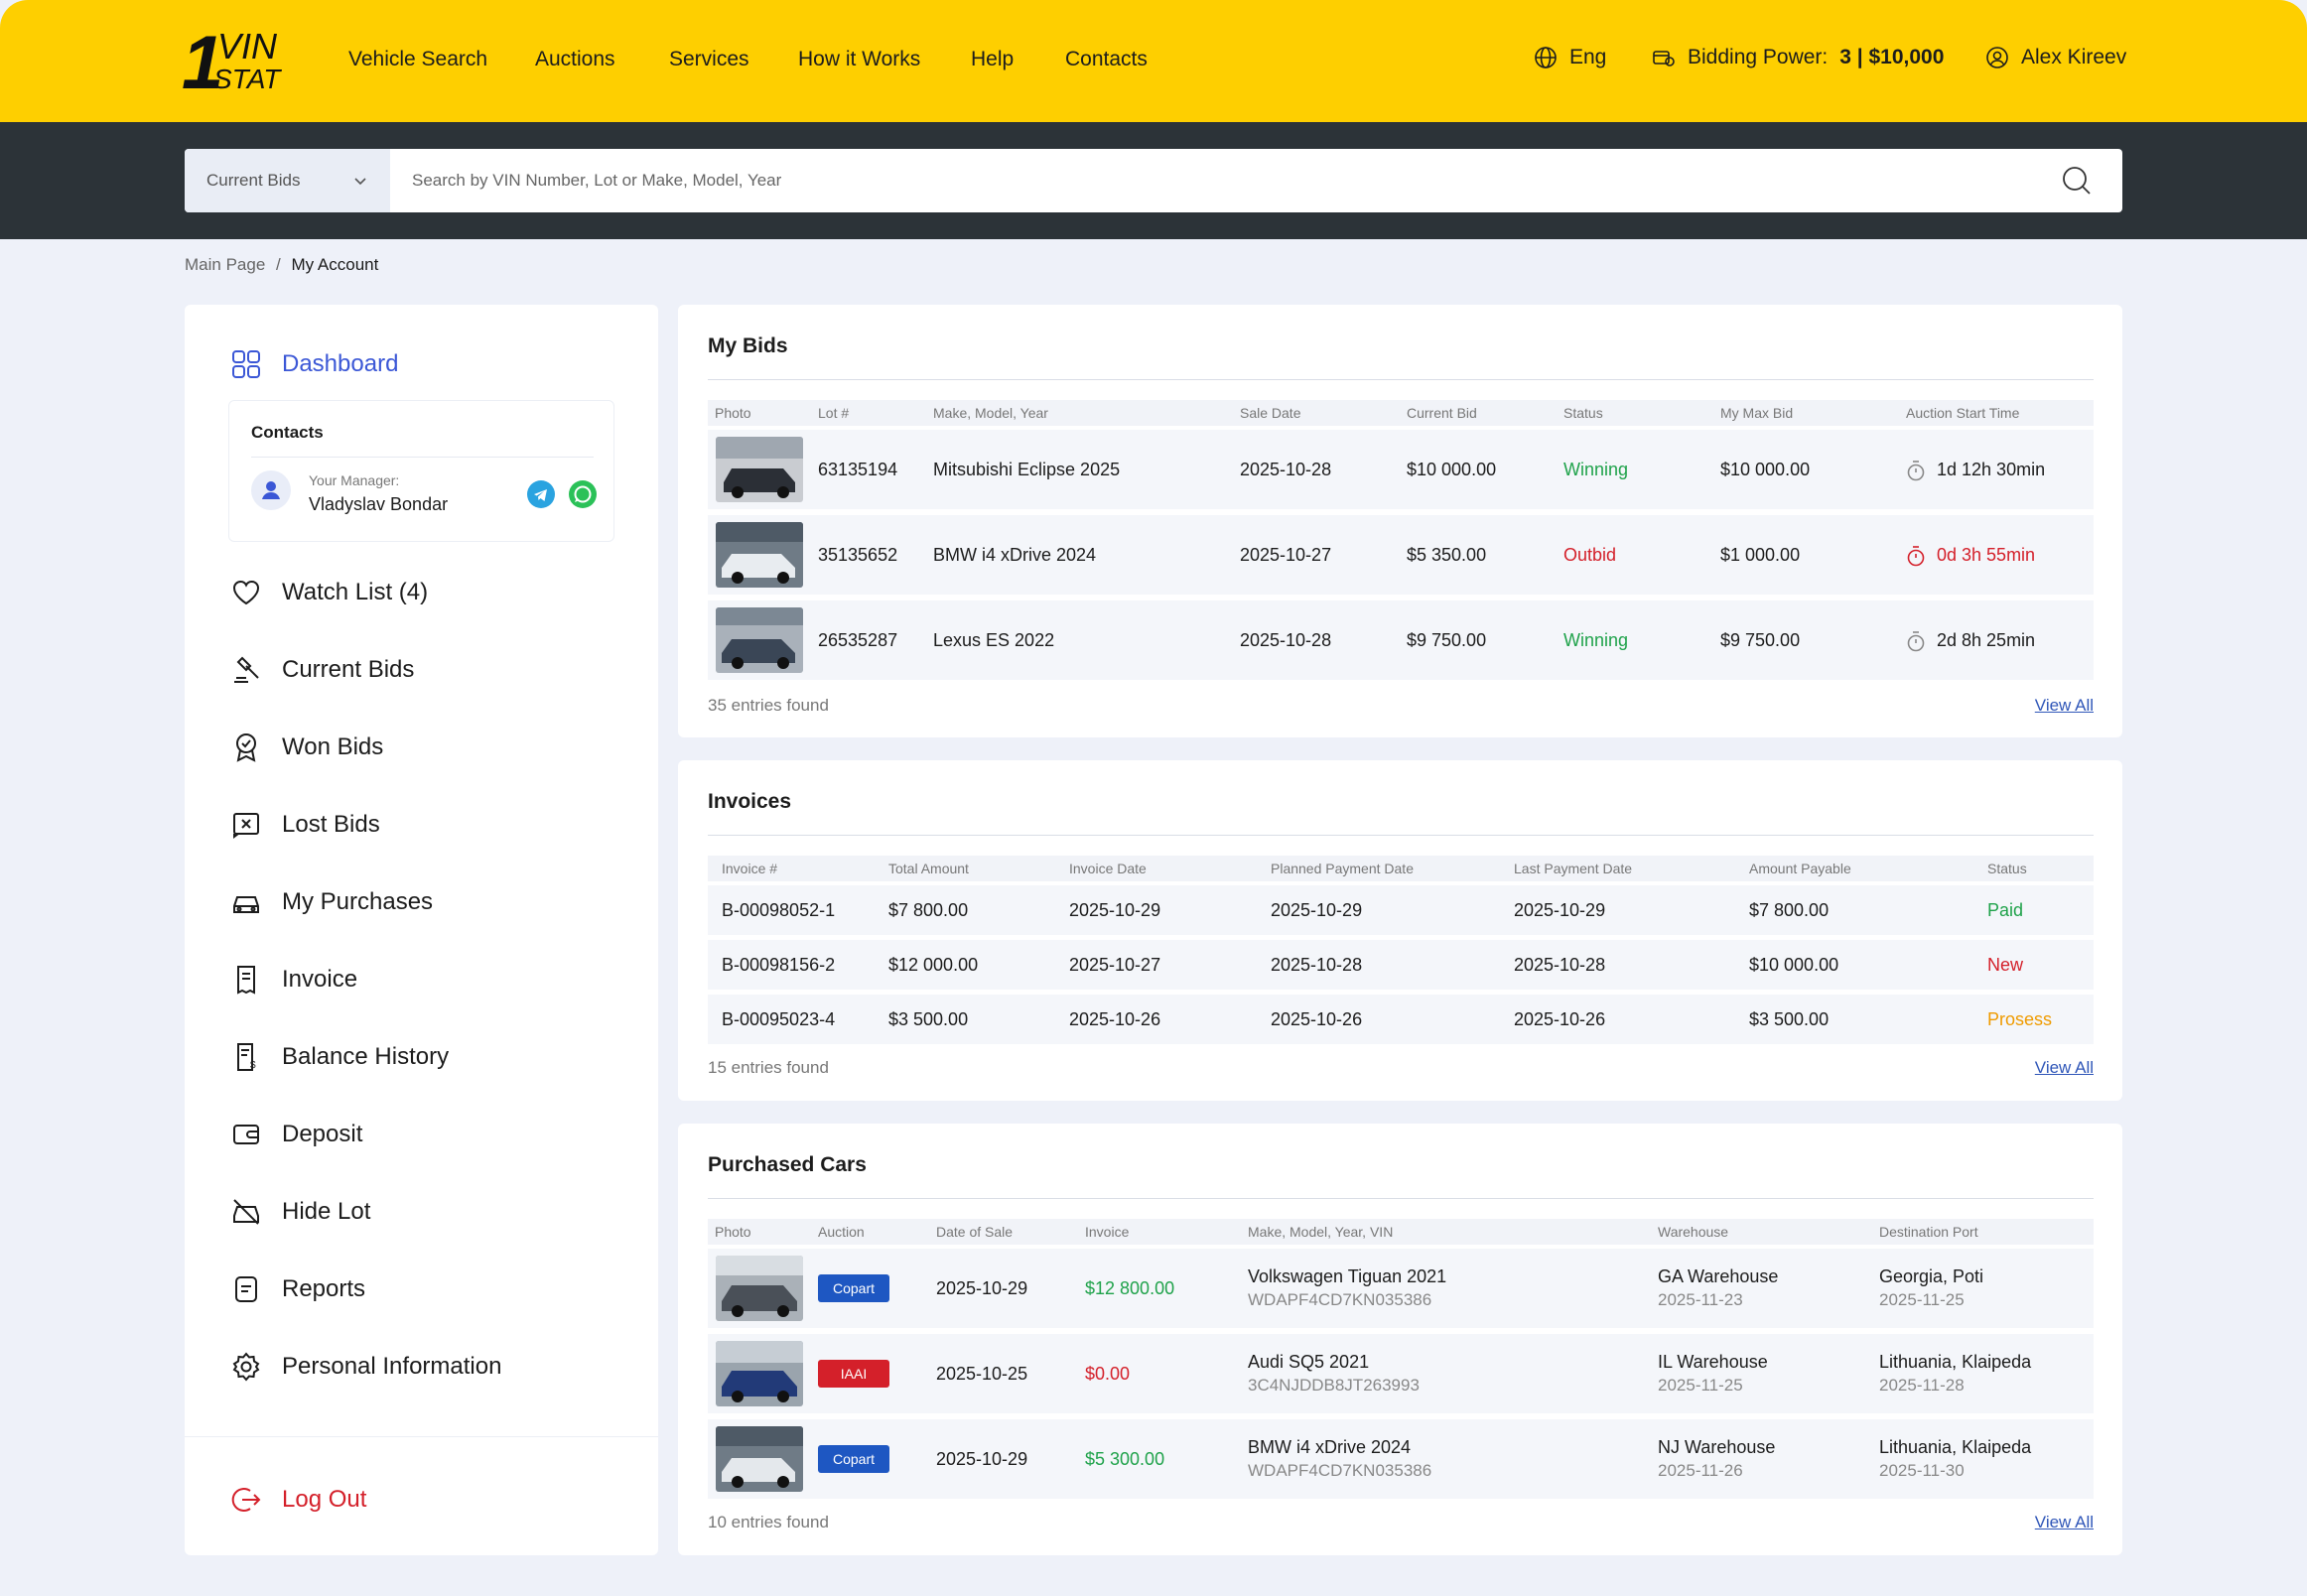 This screenshot has width=2307, height=1596. I want to click on sidebar-item-dashboard: Dashboard, so click(314, 364).